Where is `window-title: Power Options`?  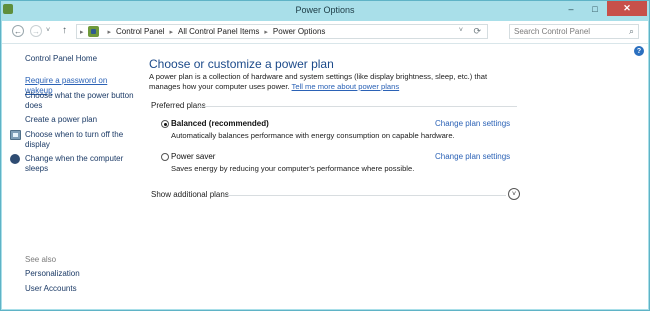 window-title: Power Options is located at coordinates (325, 10).